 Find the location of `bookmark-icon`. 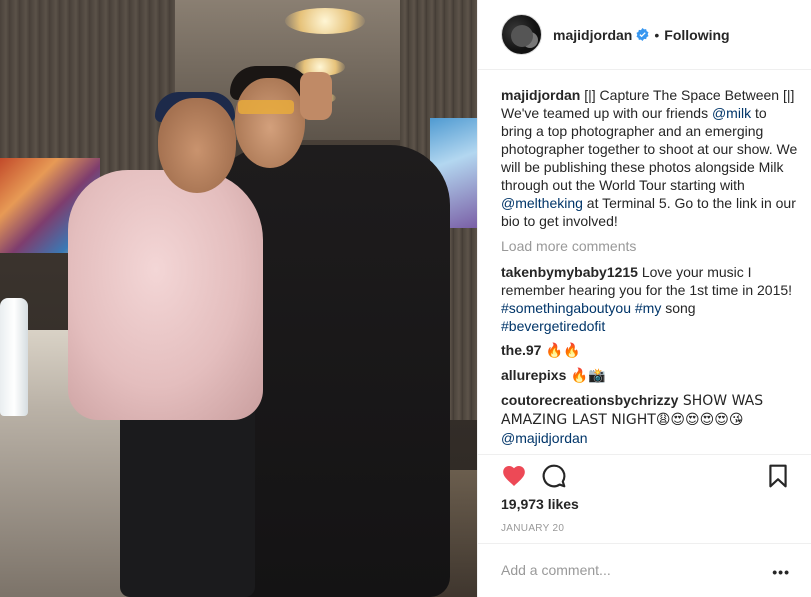

bookmark-icon is located at coordinates (778, 476).